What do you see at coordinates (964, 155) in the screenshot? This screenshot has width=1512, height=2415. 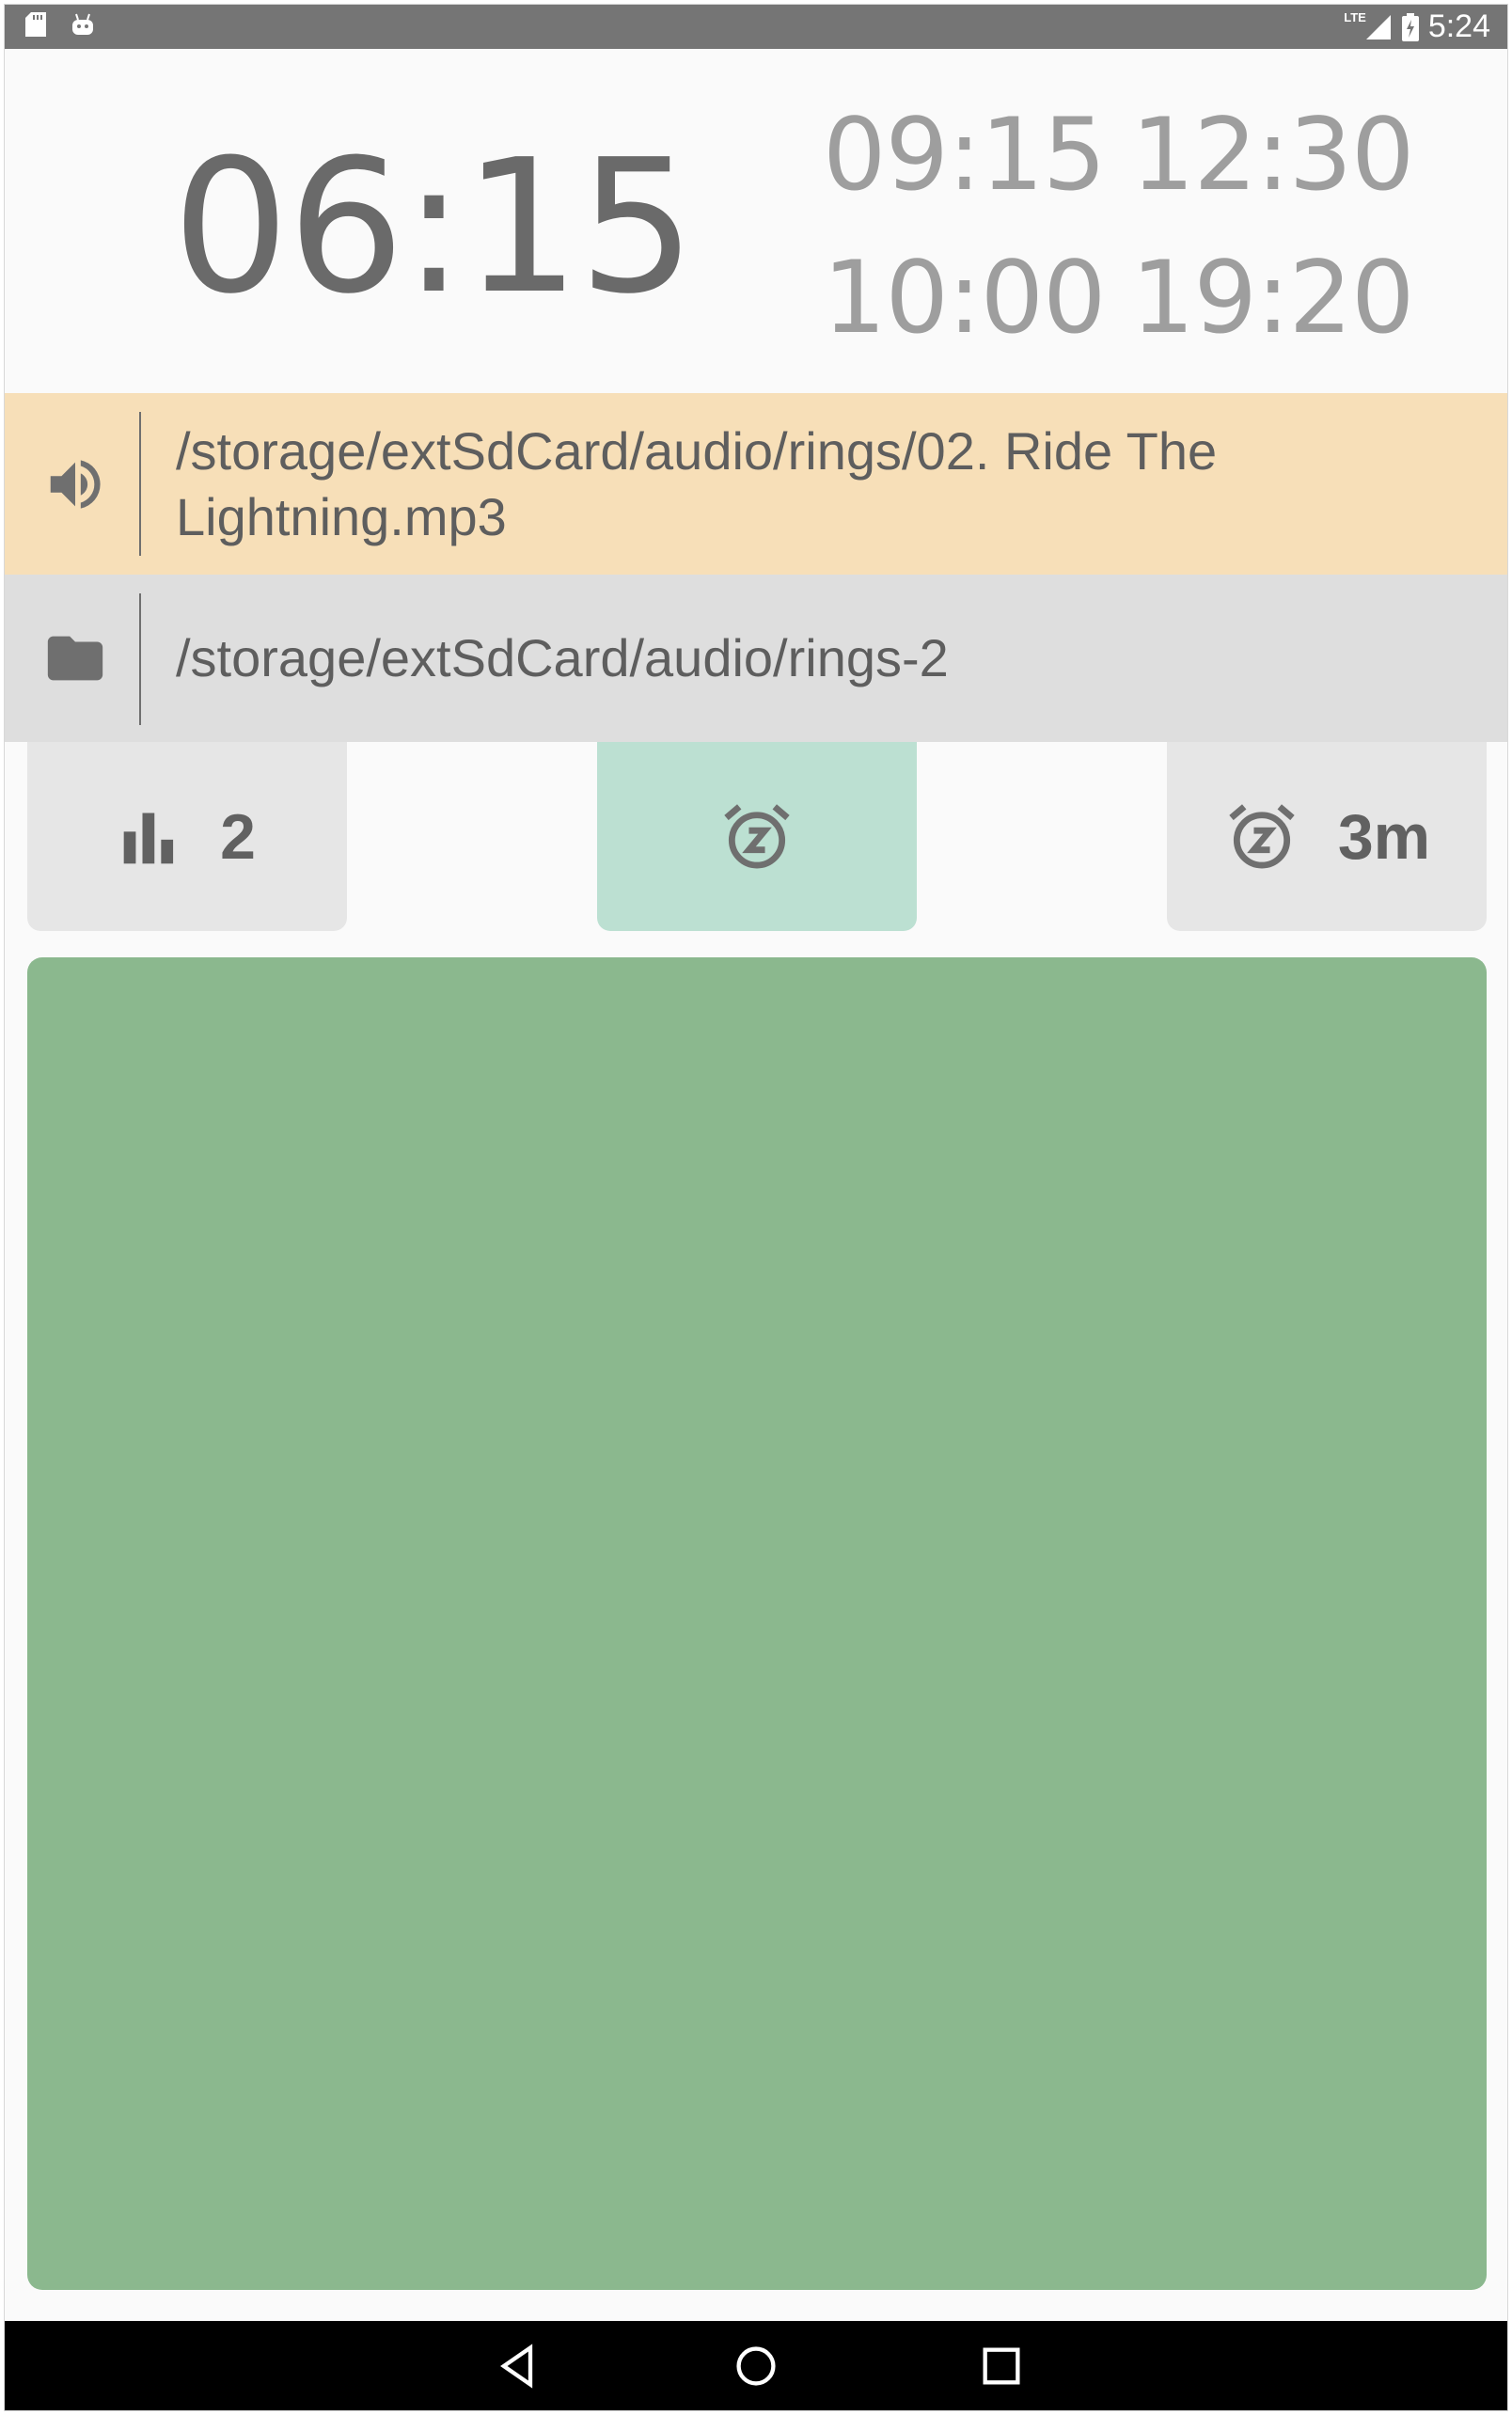 I see `alarm-time: 09:15` at bounding box center [964, 155].